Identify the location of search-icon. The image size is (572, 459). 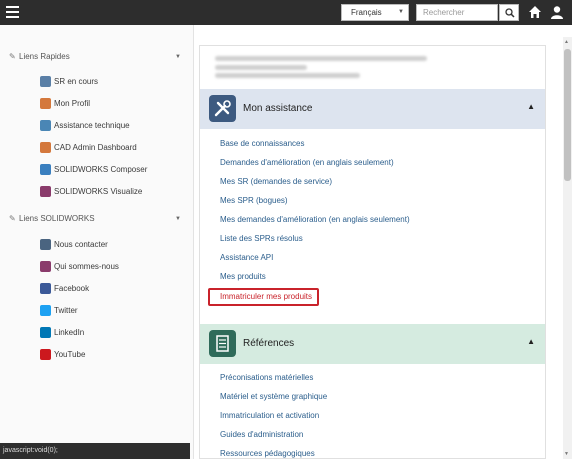
(510, 13).